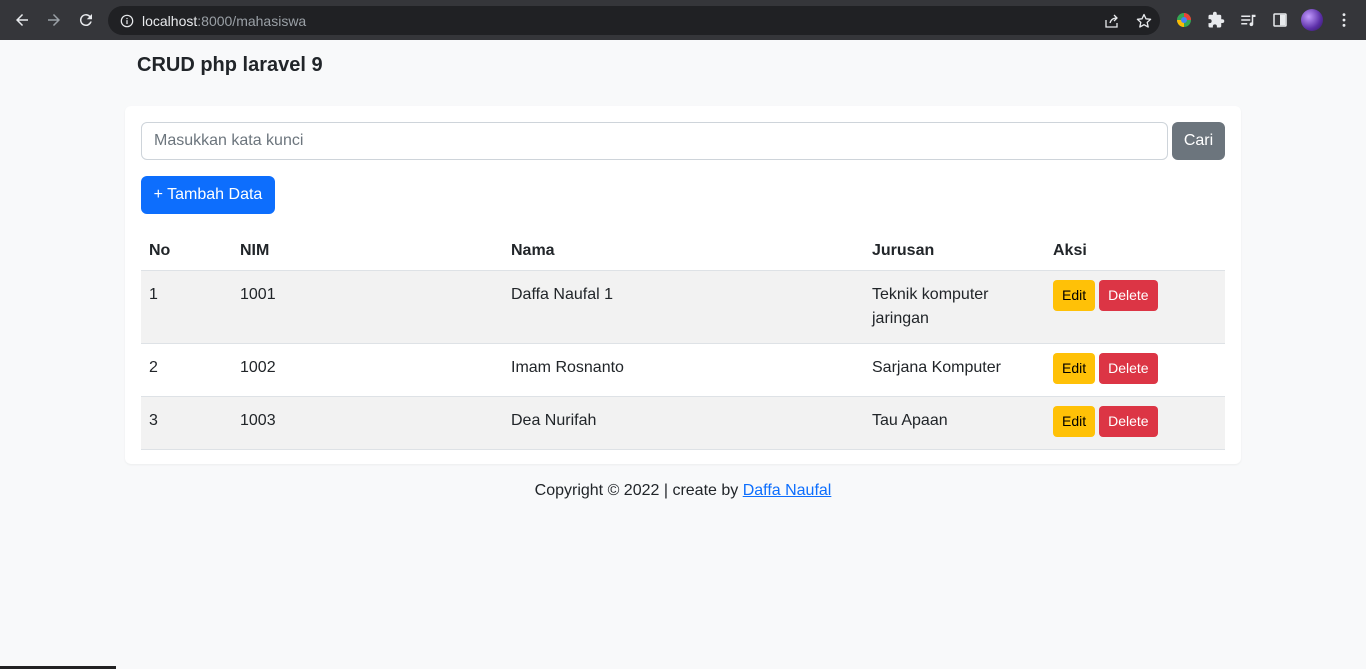 The height and width of the screenshot is (669, 1366). What do you see at coordinates (1312, 20) in the screenshot?
I see `profile-avatar` at bounding box center [1312, 20].